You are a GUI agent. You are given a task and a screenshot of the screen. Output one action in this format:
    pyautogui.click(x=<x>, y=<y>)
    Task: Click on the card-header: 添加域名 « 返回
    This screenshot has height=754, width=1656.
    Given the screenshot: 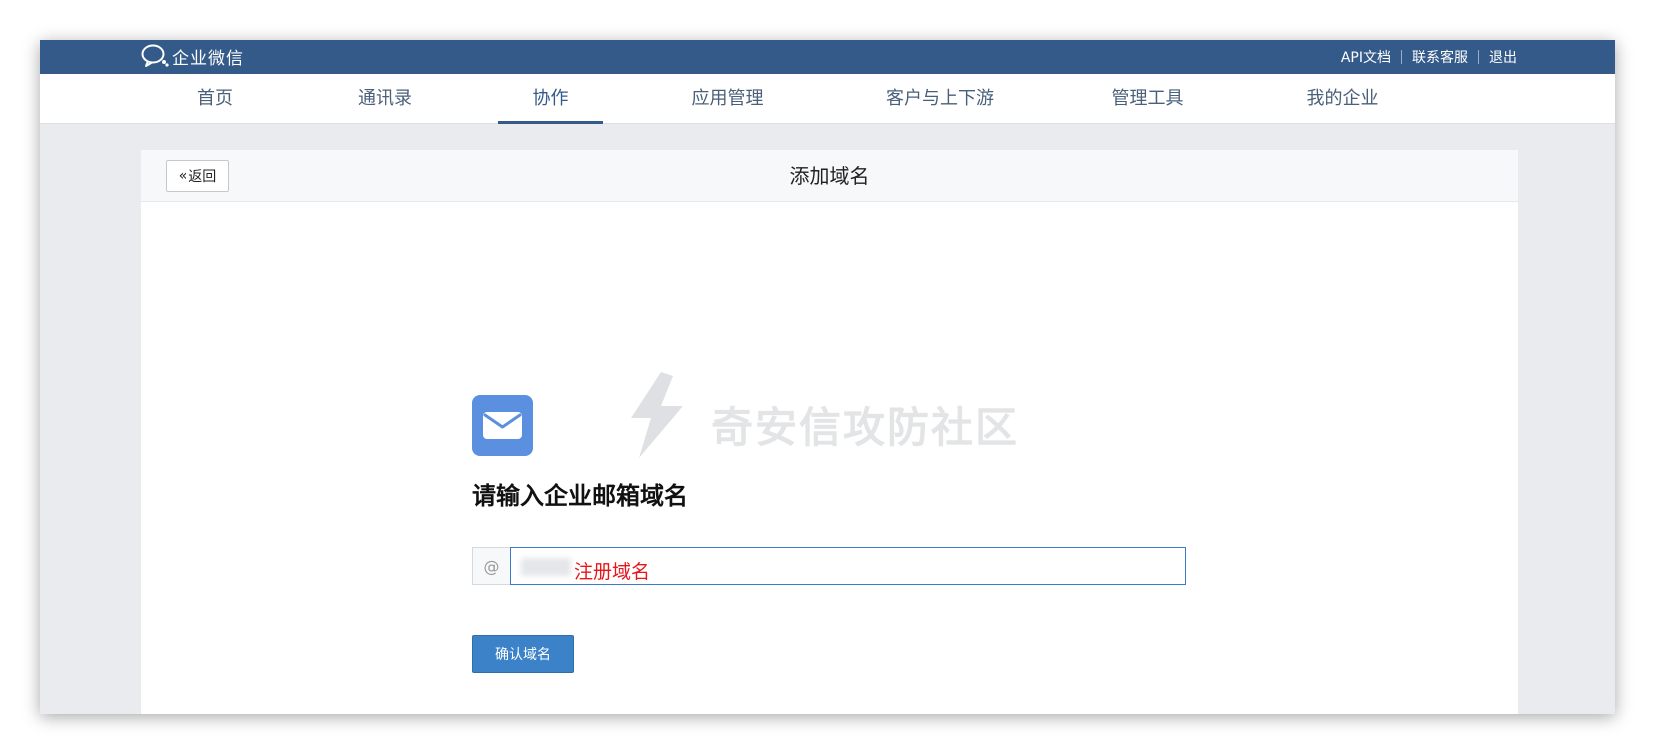 What is the action you would take?
    pyautogui.click(x=829, y=176)
    